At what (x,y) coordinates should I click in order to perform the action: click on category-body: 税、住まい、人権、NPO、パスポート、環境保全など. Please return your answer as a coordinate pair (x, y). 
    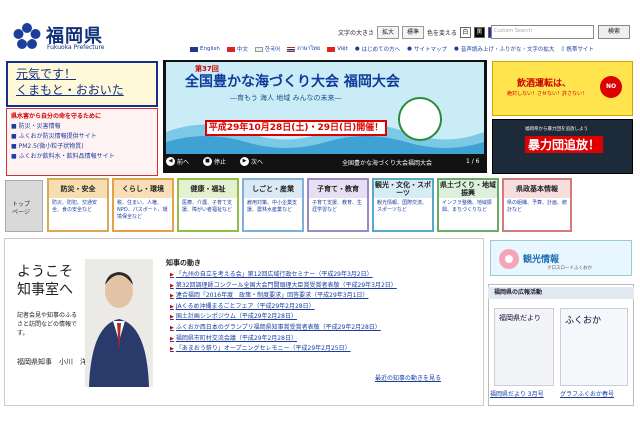
    Looking at the image, I should click on (142, 210).